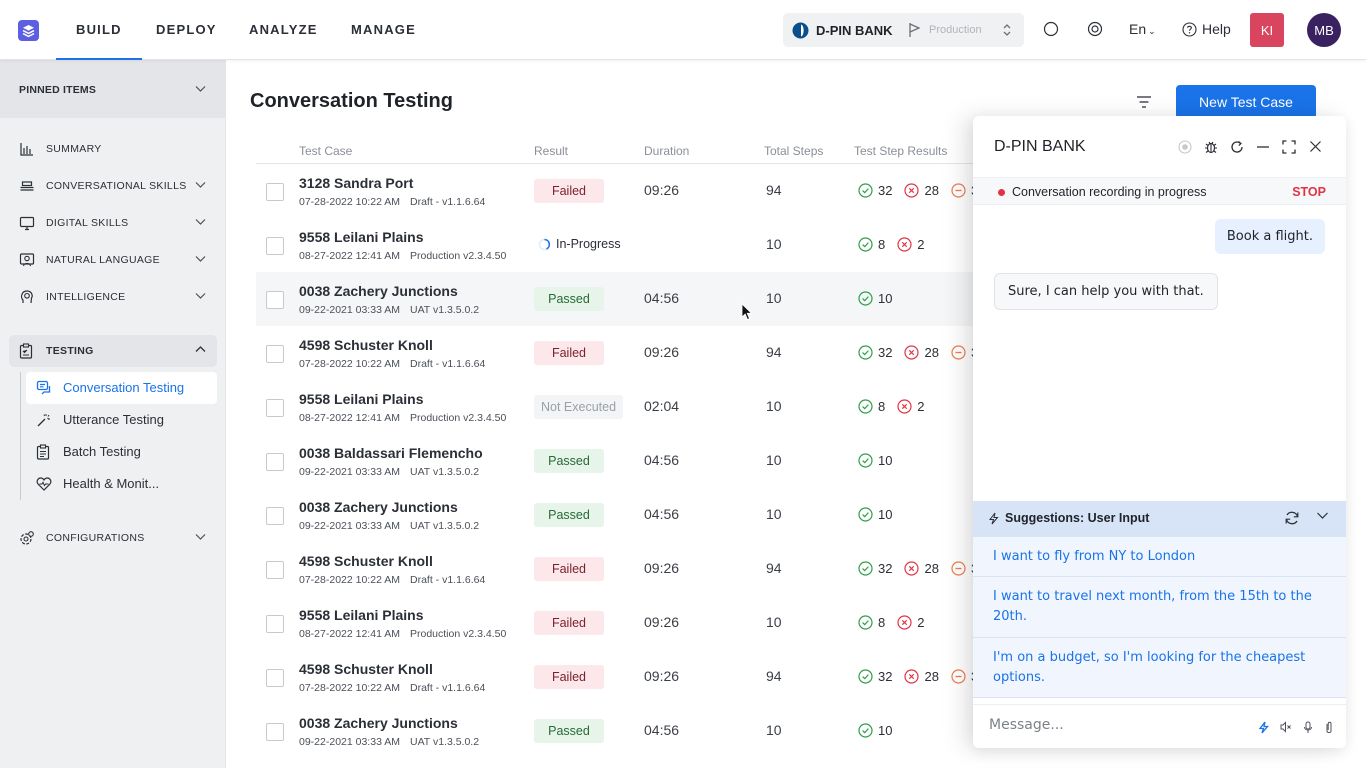 The height and width of the screenshot is (768, 1366). What do you see at coordinates (99, 30) in the screenshot?
I see `nav-tab-build: BUILD` at bounding box center [99, 30].